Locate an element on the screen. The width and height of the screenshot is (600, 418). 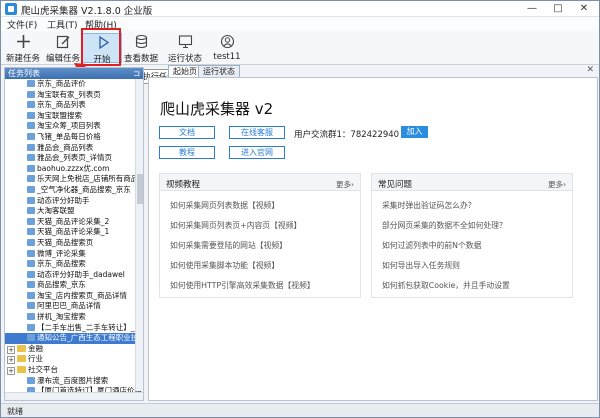
database-icon is located at coordinates (141, 41).